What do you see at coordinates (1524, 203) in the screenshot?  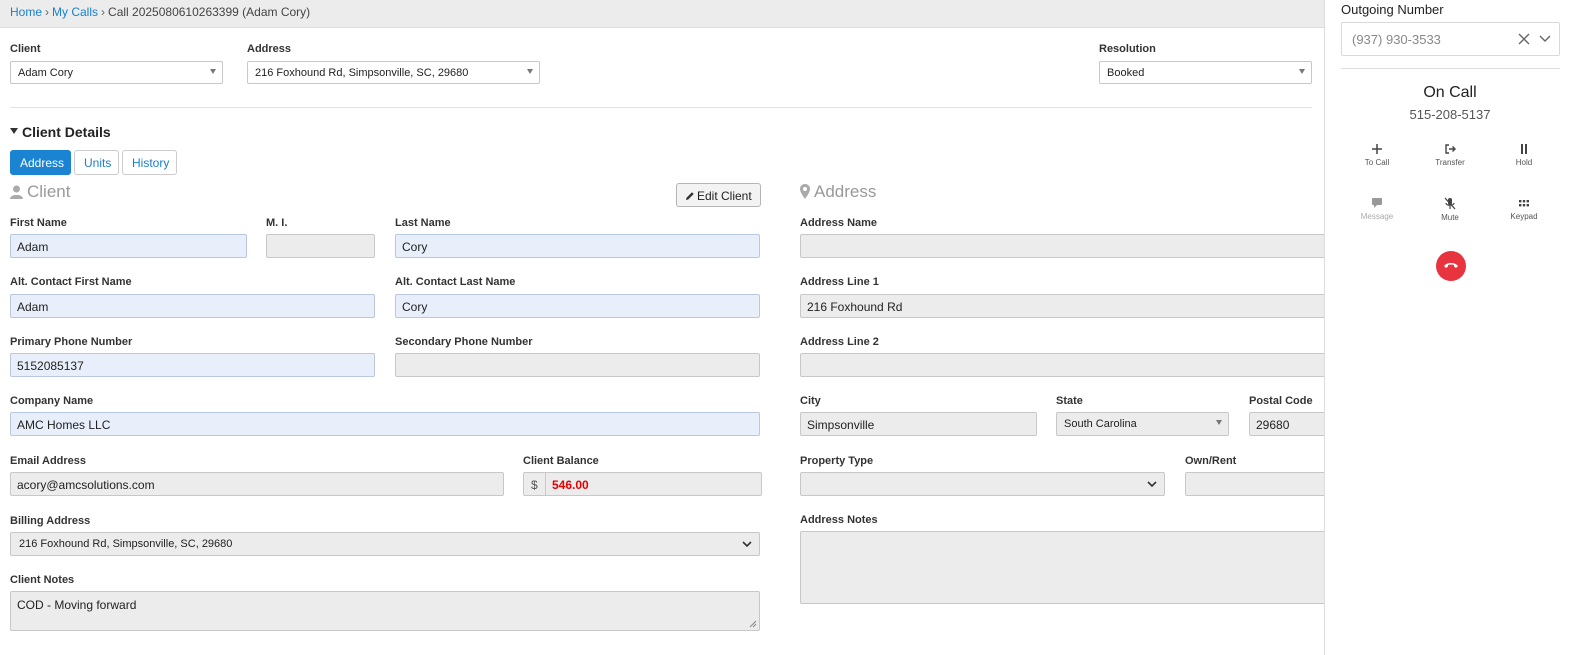 I see `keypad-icon` at bounding box center [1524, 203].